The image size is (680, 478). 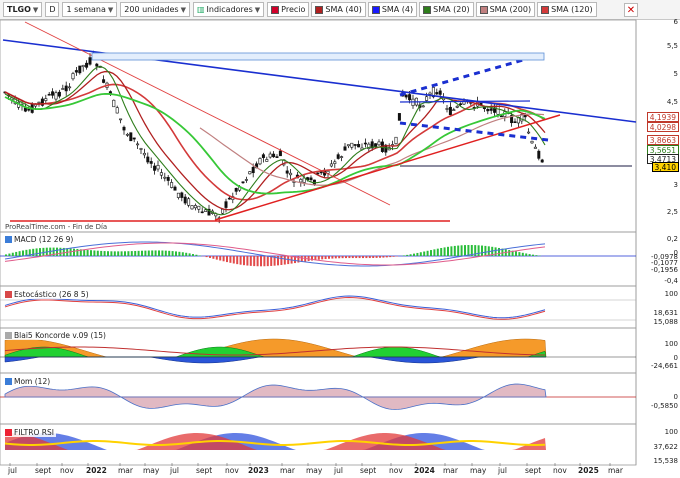 What do you see at coordinates (55, 335) in the screenshot?
I see `koncorde-panel-label: Blai5 Koncorde v.09 (15)` at bounding box center [55, 335].